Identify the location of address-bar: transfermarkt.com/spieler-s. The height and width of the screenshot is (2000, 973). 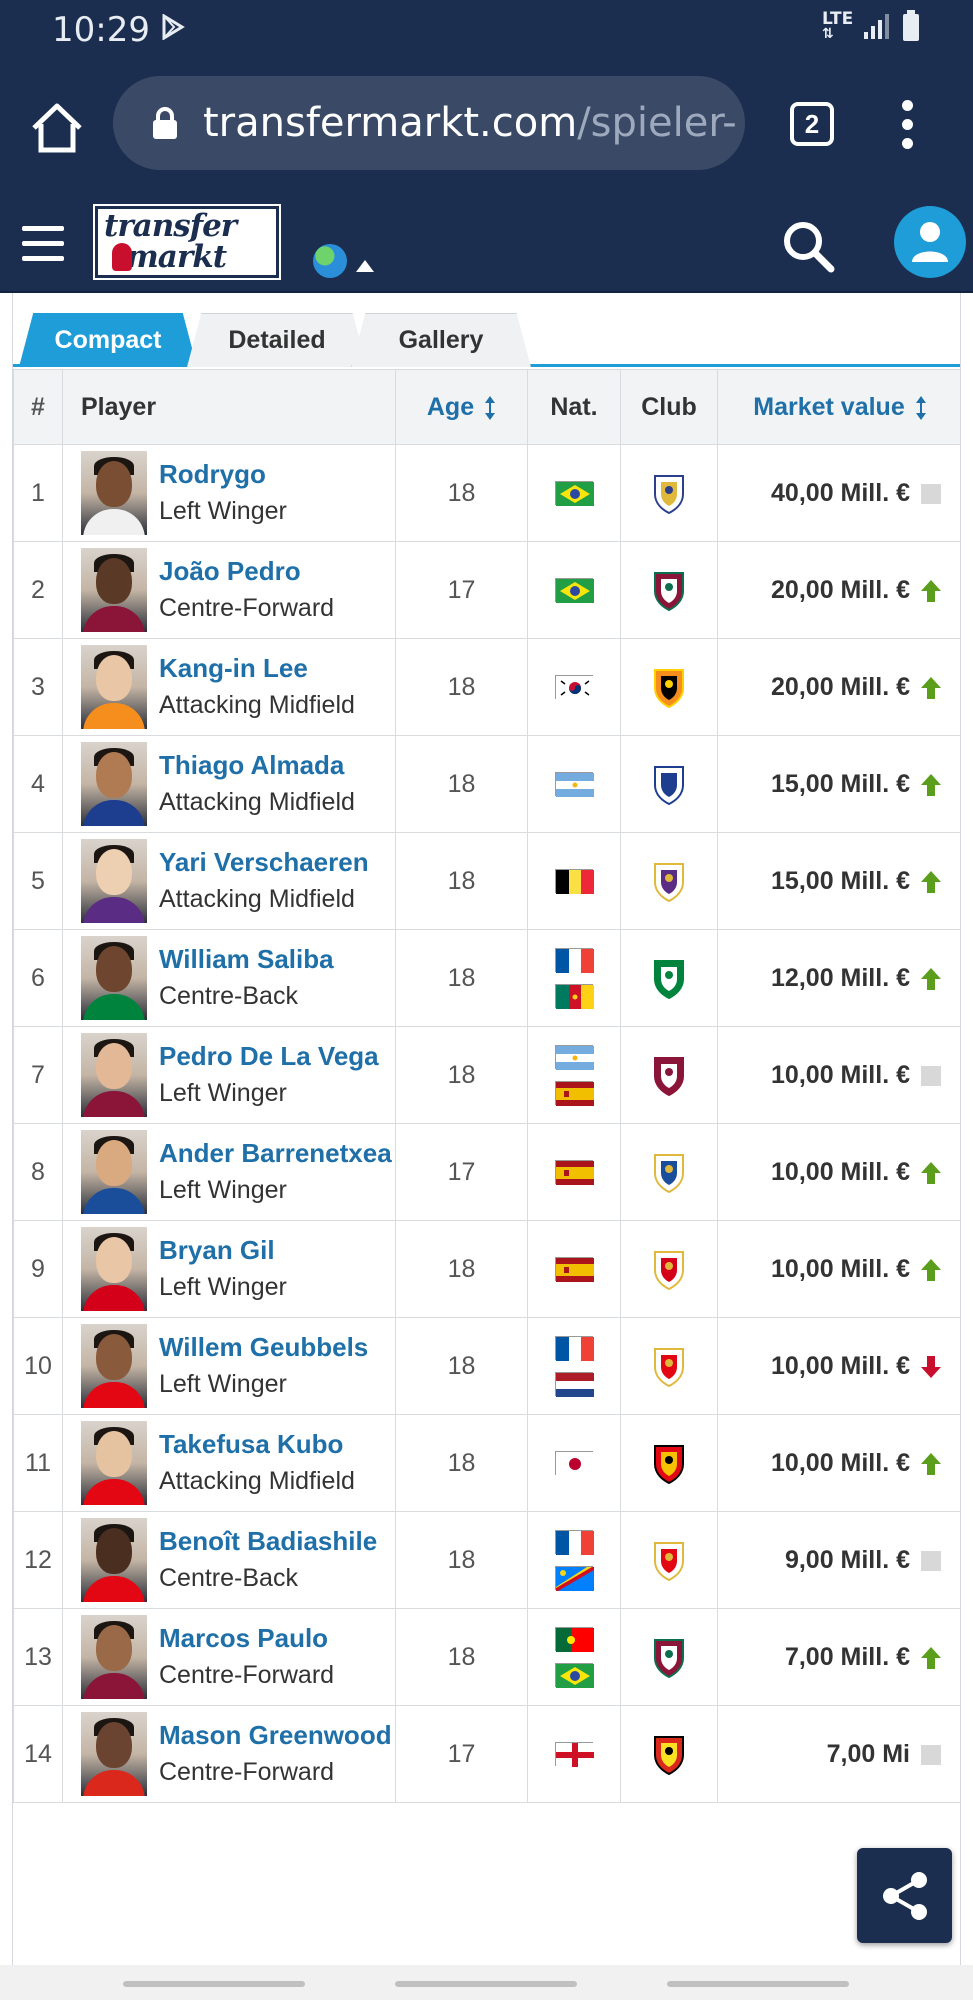
(429, 123).